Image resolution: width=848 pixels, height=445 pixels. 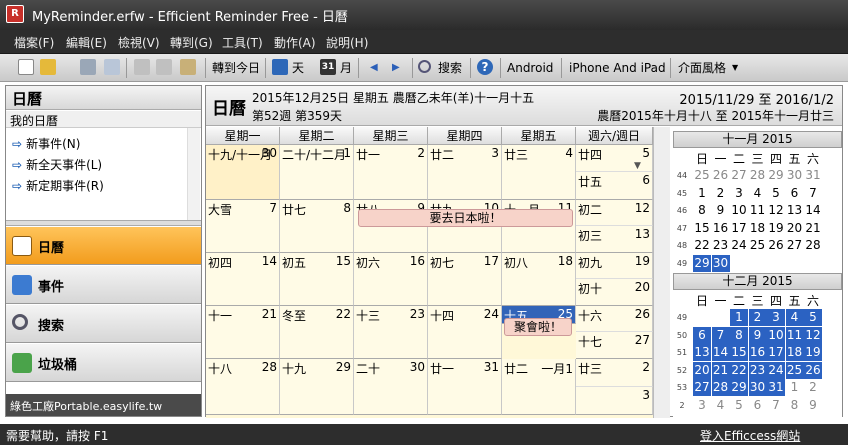 I want to click on november-calendar-day: 16, so click(x=721, y=228).